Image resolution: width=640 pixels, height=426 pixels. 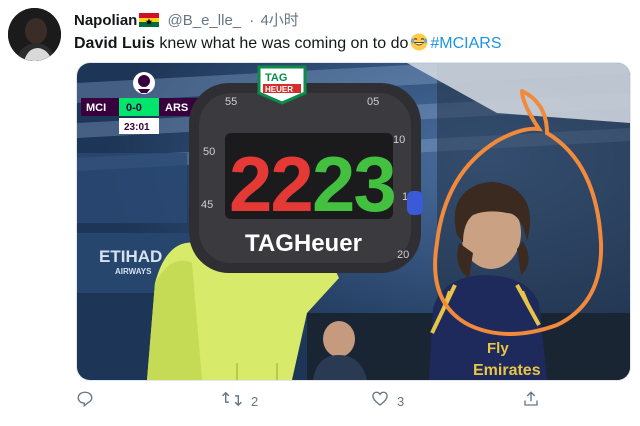 I want to click on share-button, so click(x=531, y=401).